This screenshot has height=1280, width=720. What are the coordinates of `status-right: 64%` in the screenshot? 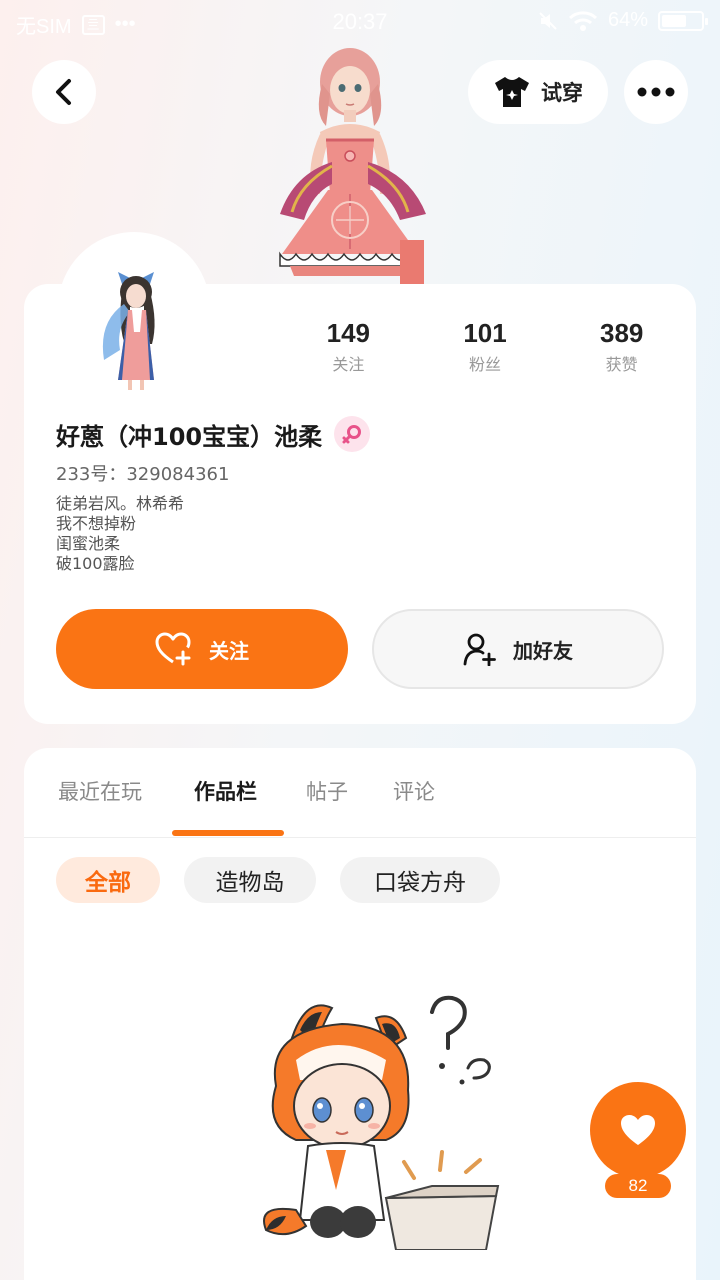 It's located at (623, 20).